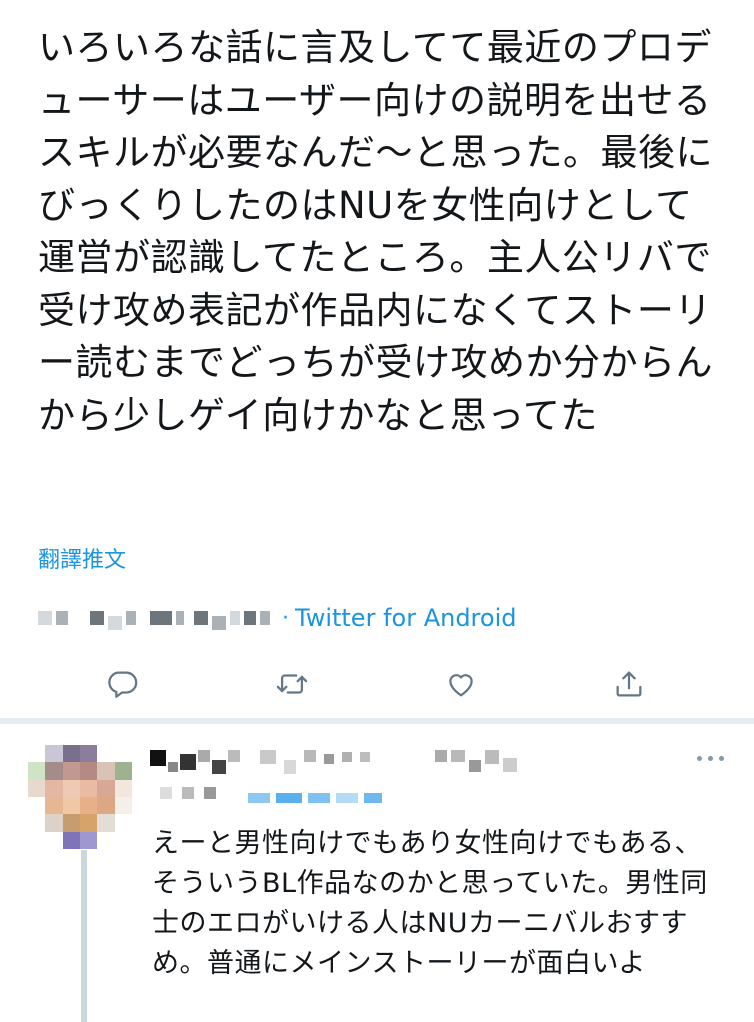 The width and height of the screenshot is (754, 1022). I want to click on reply-icon, so click(123, 684).